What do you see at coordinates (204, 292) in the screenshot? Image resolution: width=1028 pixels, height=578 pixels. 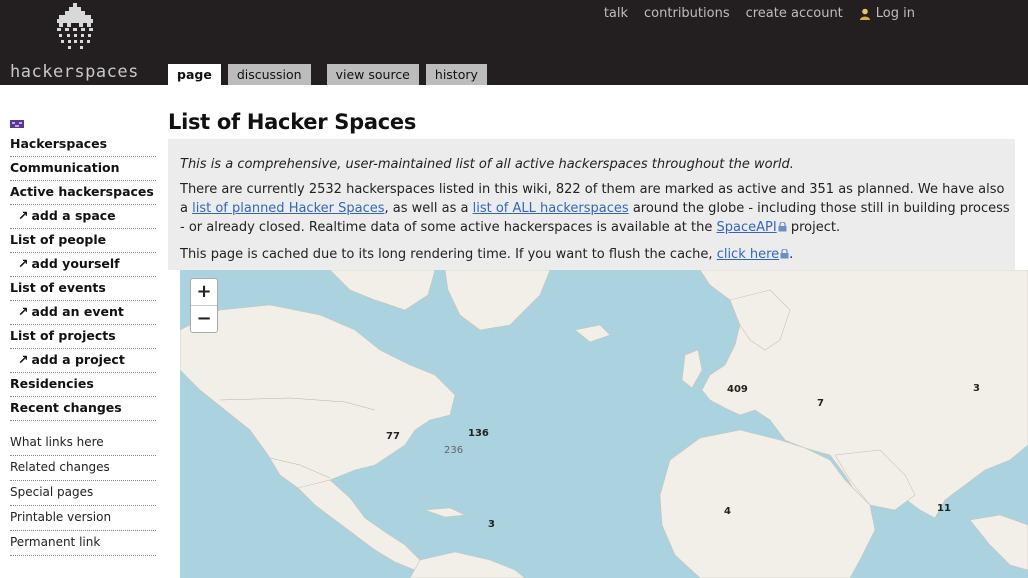 I see `zoom-in-button: +` at bounding box center [204, 292].